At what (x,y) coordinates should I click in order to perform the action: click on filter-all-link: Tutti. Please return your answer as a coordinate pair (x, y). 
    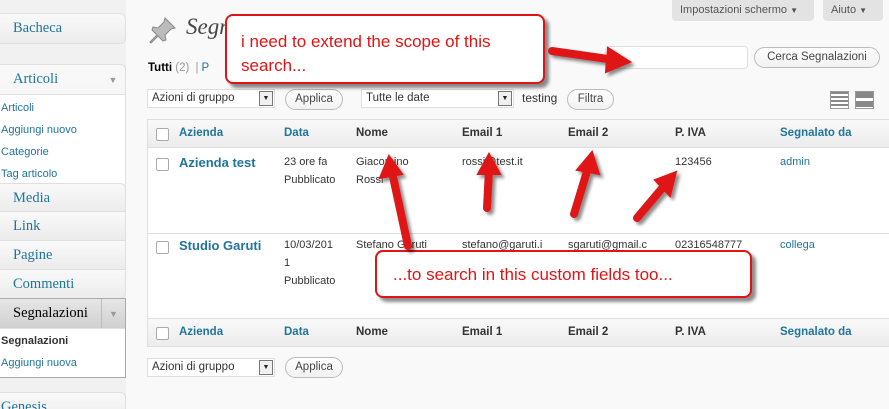
    Looking at the image, I should click on (160, 68).